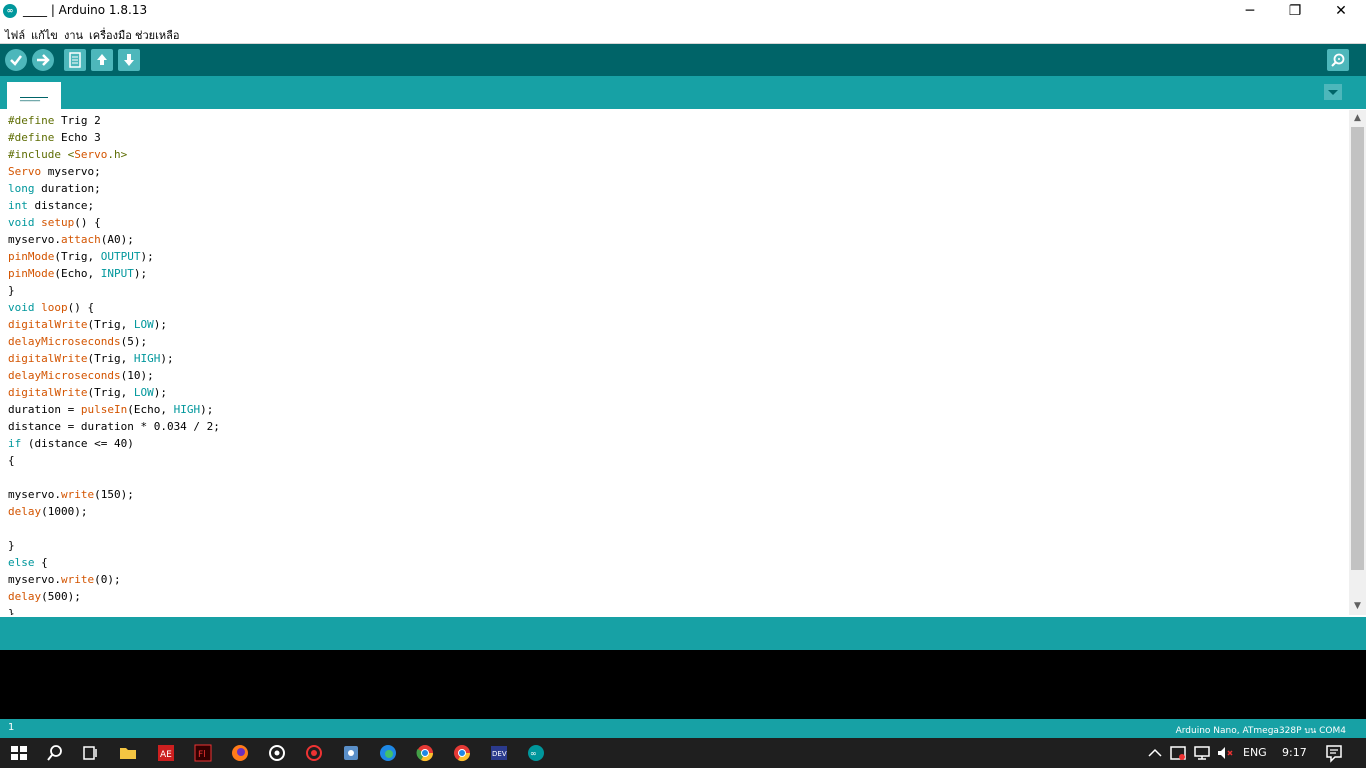 The width and height of the screenshot is (1366, 768). Describe the element at coordinates (54, 171) in the screenshot. I see `code-line: Servo myservo;` at that location.